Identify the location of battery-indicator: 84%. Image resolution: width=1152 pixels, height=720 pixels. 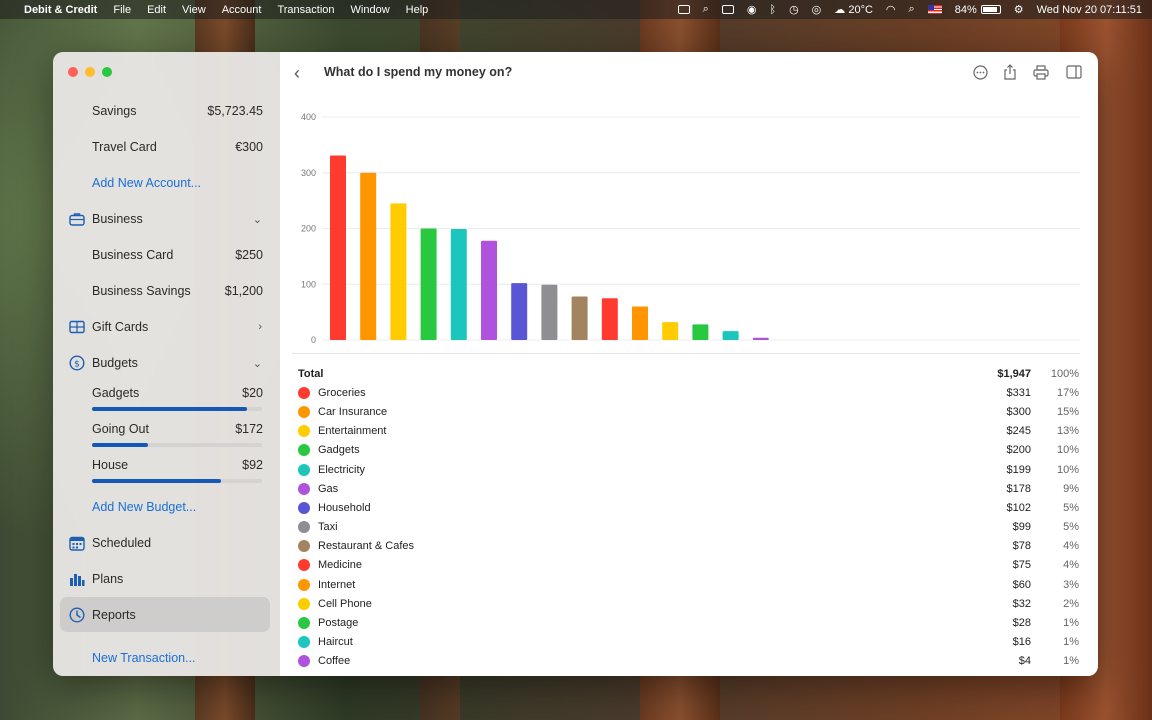
(978, 10).